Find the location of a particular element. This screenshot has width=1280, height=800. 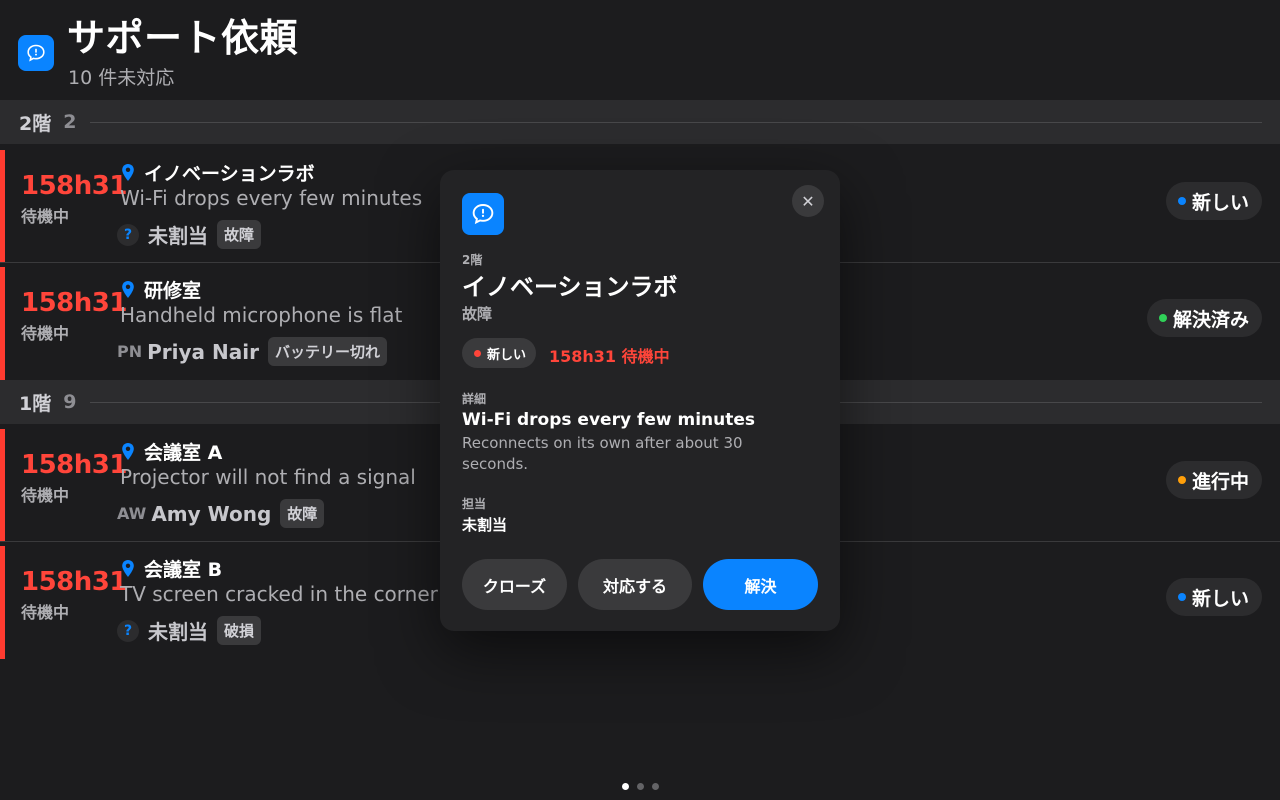

section-title: 2階 is located at coordinates (35, 123).